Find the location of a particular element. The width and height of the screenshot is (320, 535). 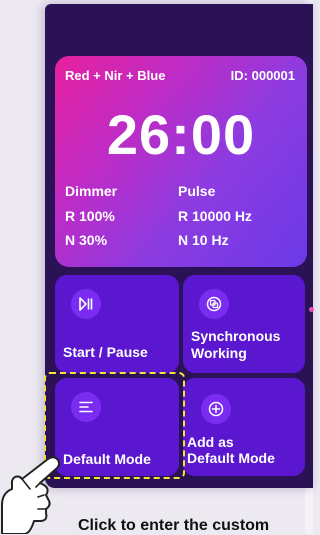

synchronous-working-button: Synchronous Working is located at coordinates (244, 324).